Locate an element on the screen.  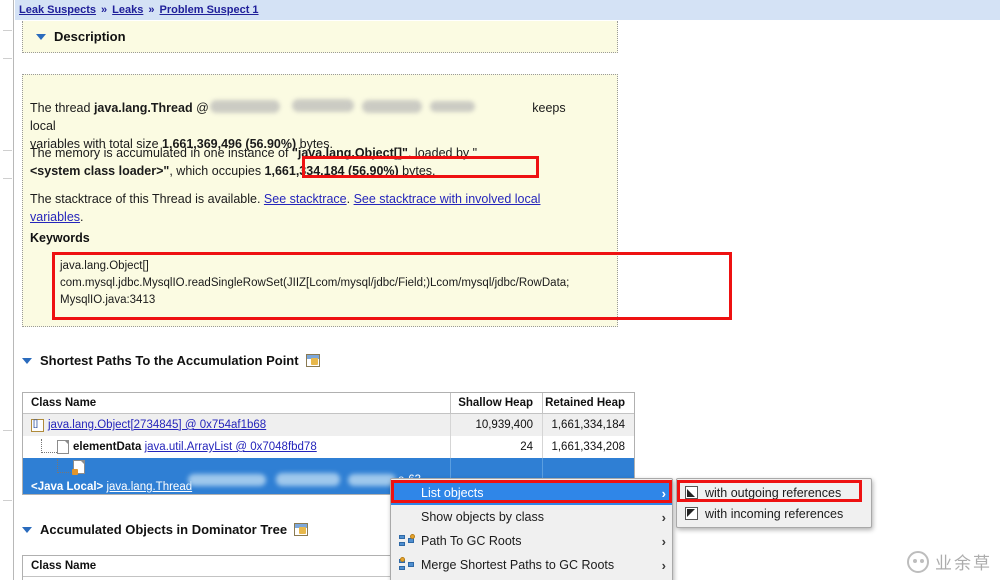
p3-mid: . is located at coordinates (350, 199).